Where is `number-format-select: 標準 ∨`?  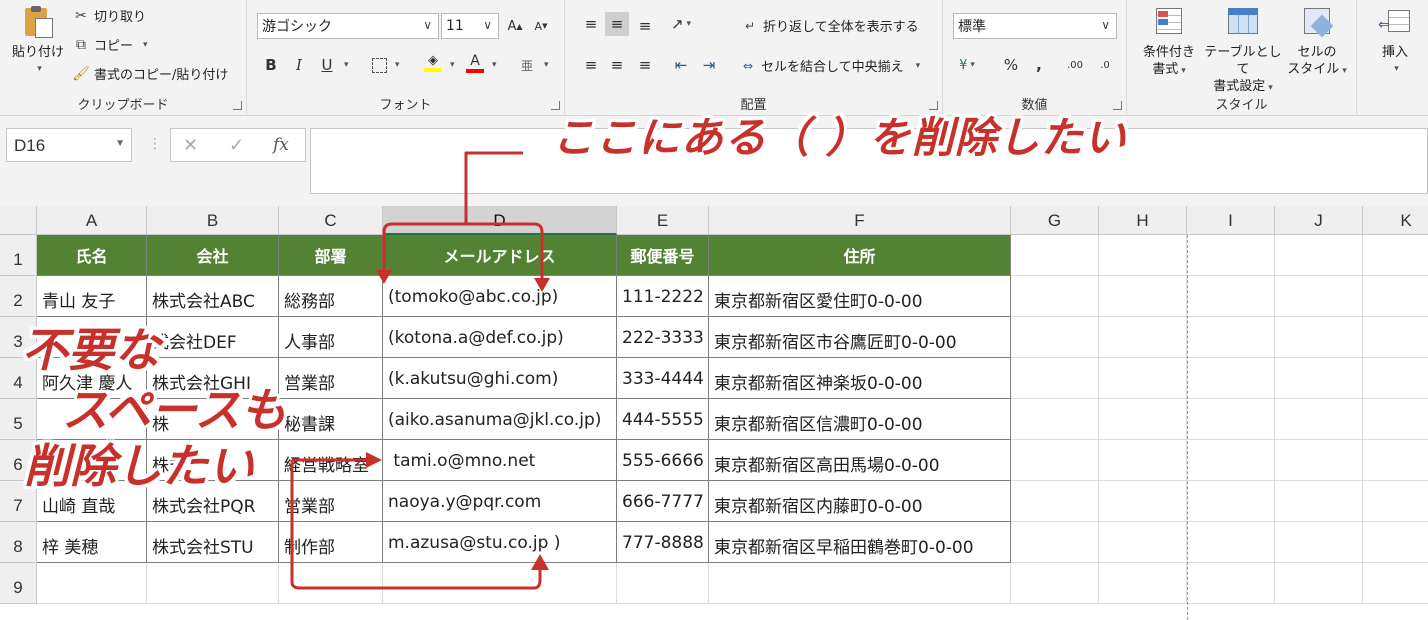 number-format-select: 標準 ∨ is located at coordinates (1035, 26).